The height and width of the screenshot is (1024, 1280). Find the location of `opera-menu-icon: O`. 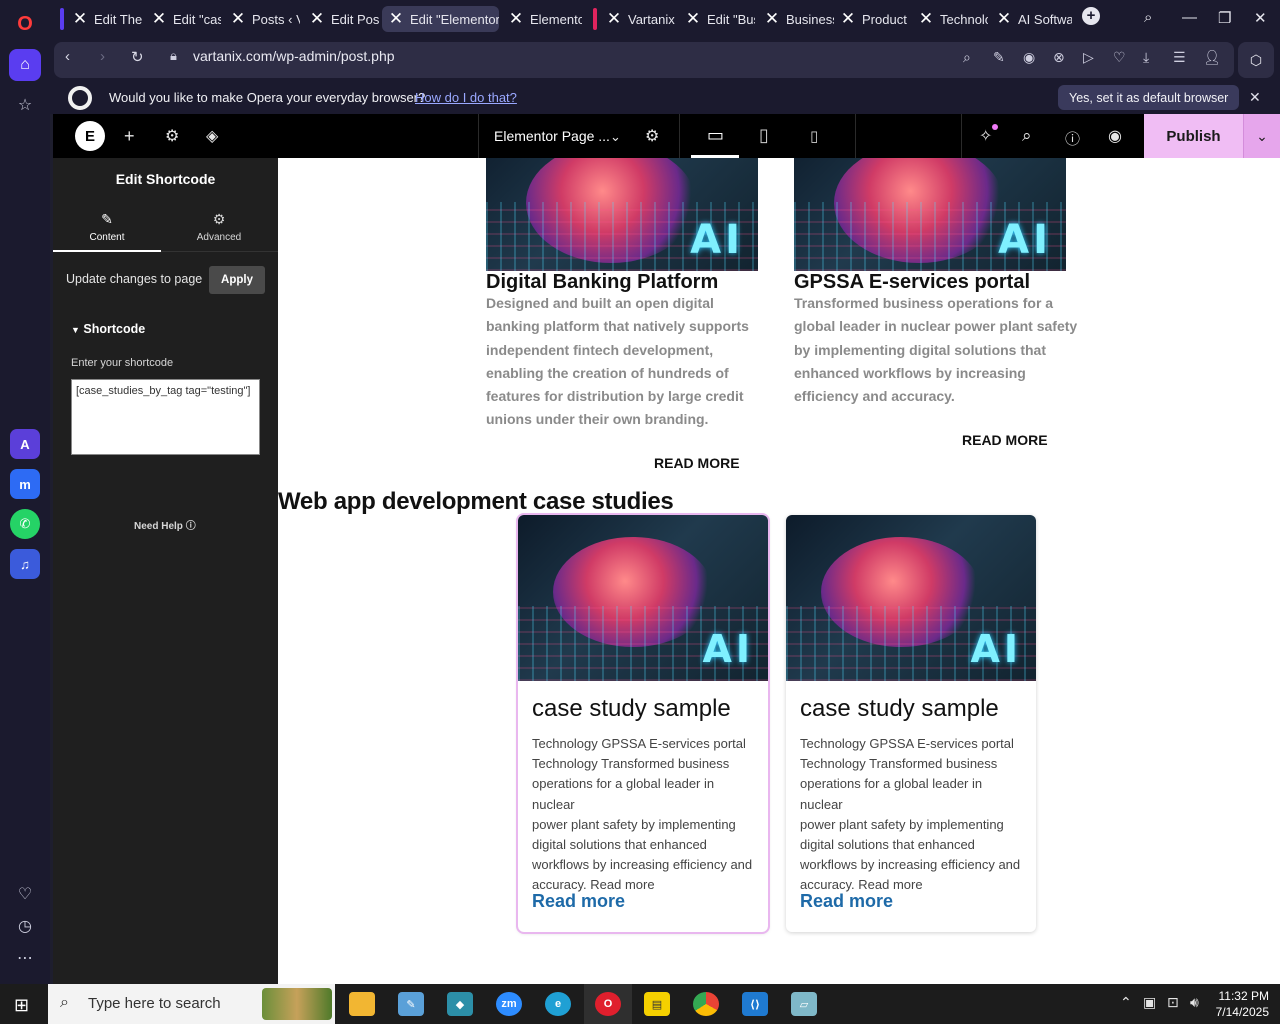

opera-menu-icon: O is located at coordinates (25, 24).